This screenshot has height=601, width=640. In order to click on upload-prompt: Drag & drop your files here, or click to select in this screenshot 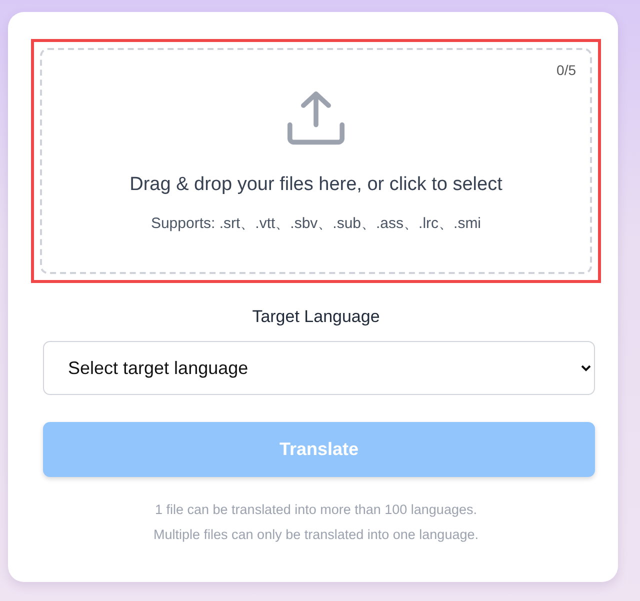, I will do `click(316, 185)`.